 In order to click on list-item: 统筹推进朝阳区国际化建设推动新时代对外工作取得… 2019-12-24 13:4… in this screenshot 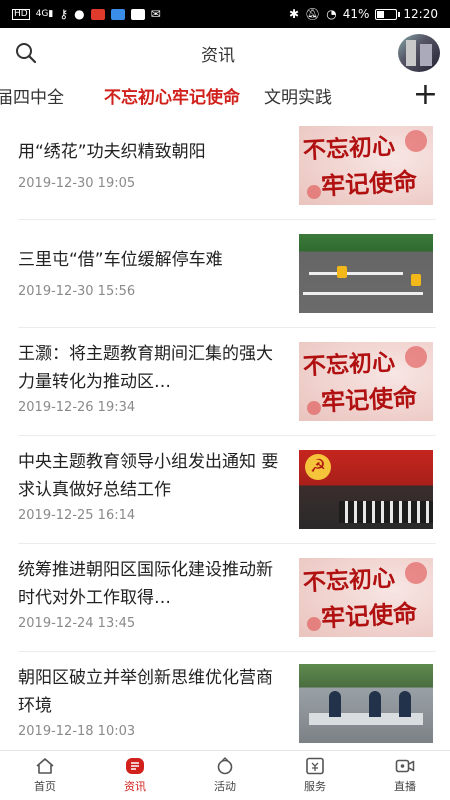, I will do `click(225, 598)`.